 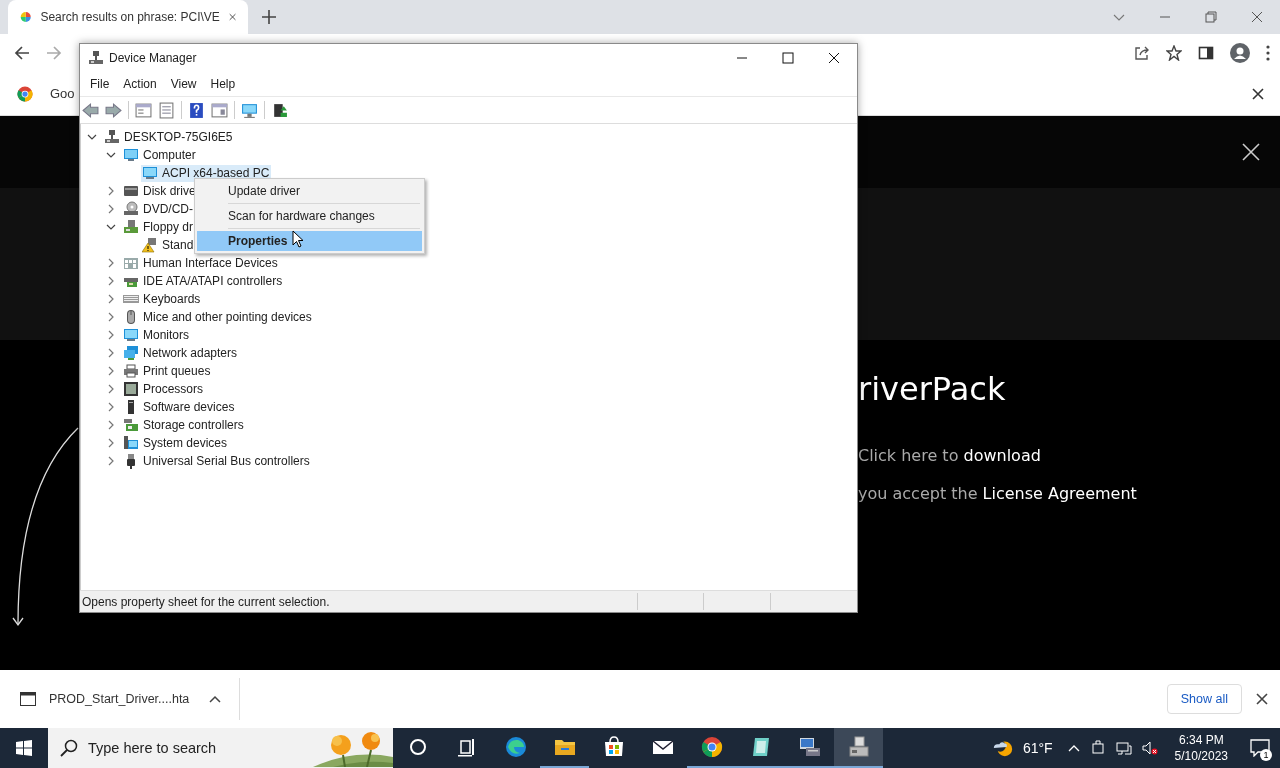 I want to click on menu-item: View, so click(x=183, y=84).